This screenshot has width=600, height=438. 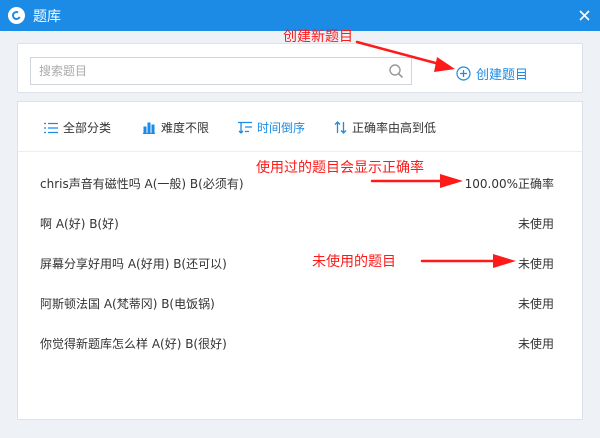 I want to click on question-title: 你觉得新题库怎么样 A(好) B(很好), so click(x=133, y=343).